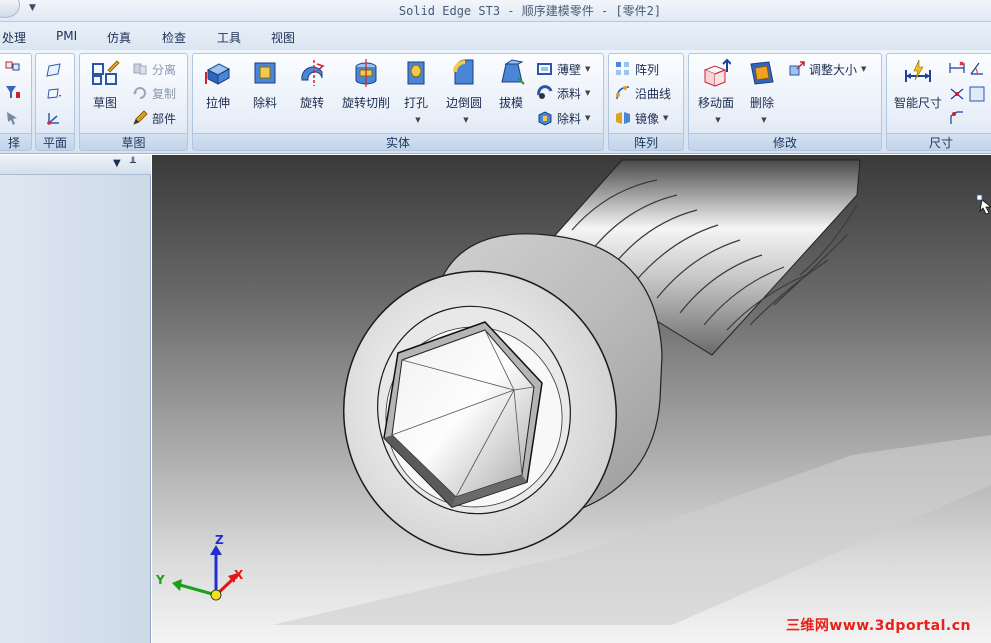 The image size is (991, 643). I want to click on mouse-cursor-icon, so click(985, 207).